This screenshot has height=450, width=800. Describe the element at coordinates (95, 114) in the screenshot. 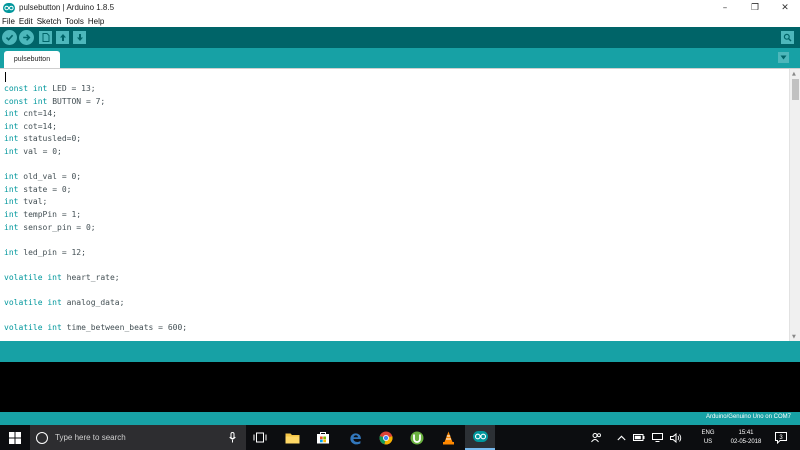

I see `code-line: int cnt=14;` at that location.